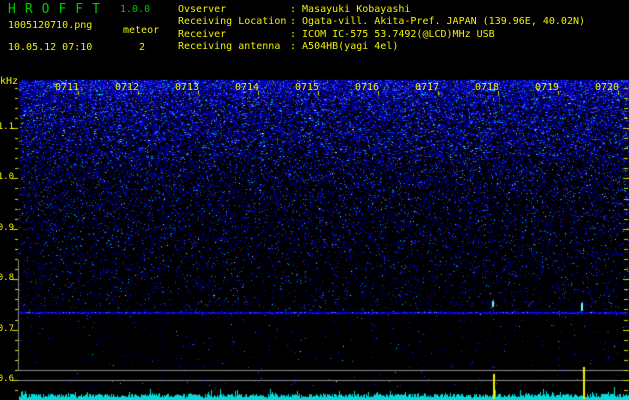  What do you see at coordinates (67, 87) in the screenshot?
I see `time-tick-label: 0711` at bounding box center [67, 87].